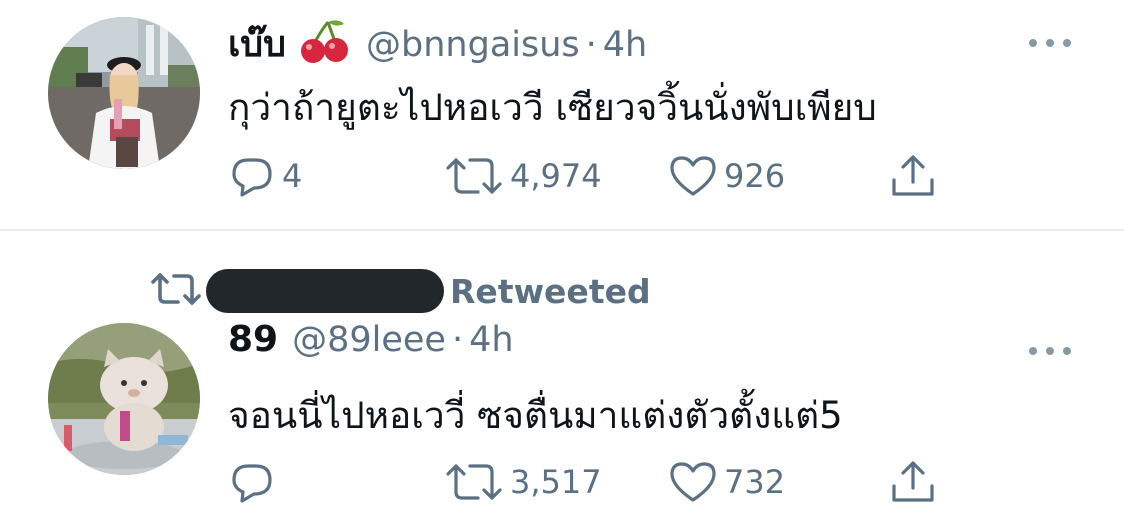 The height and width of the screenshot is (521, 1124). What do you see at coordinates (473, 45) in the screenshot?
I see `user-handle: @bnngaisus` at bounding box center [473, 45].